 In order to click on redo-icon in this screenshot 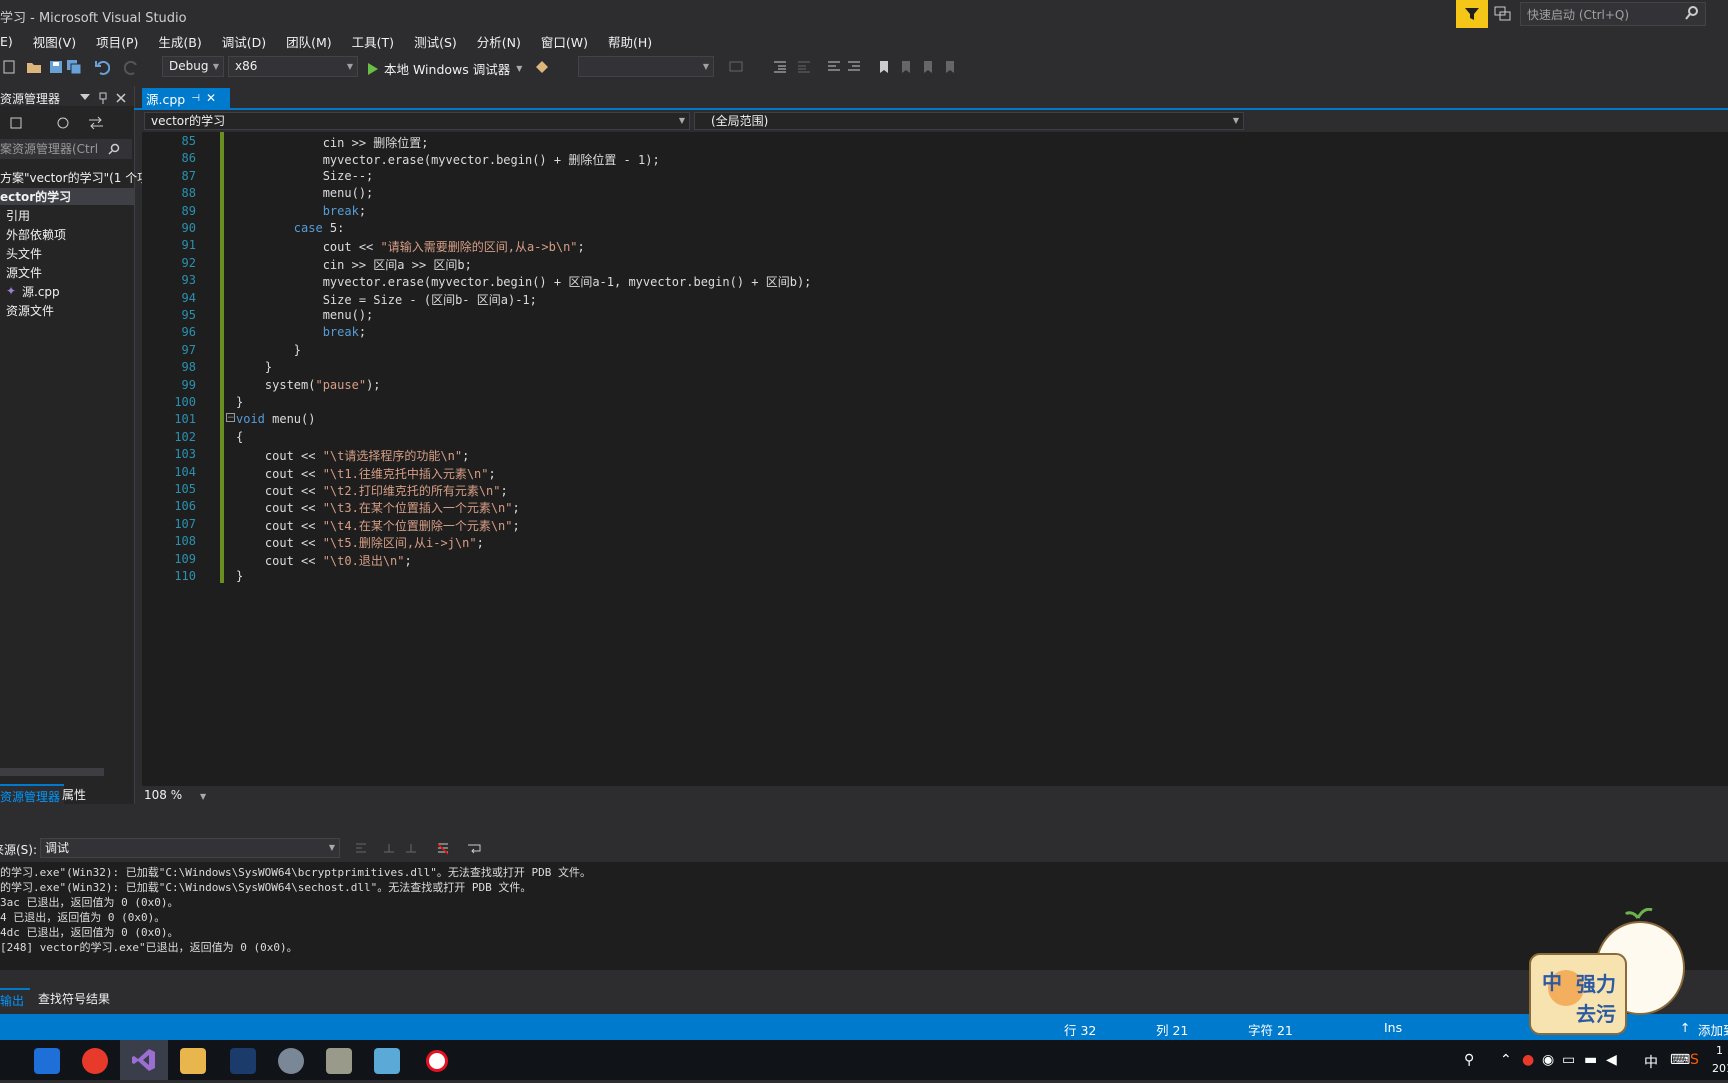, I will do `click(132, 67)`.